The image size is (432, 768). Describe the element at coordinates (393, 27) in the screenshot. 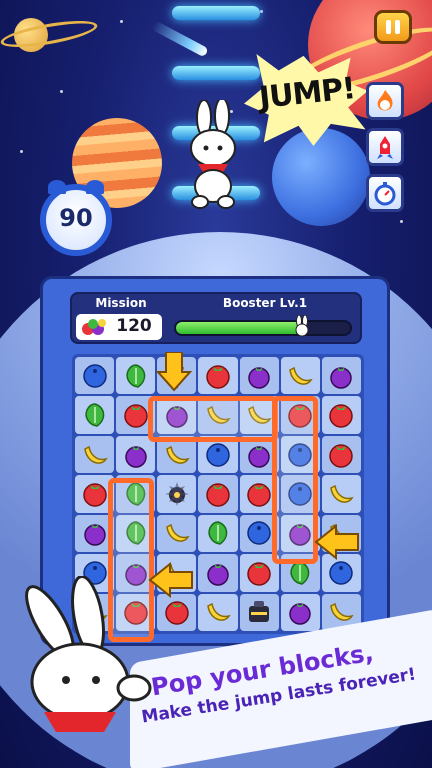

I see `pause-button` at that location.